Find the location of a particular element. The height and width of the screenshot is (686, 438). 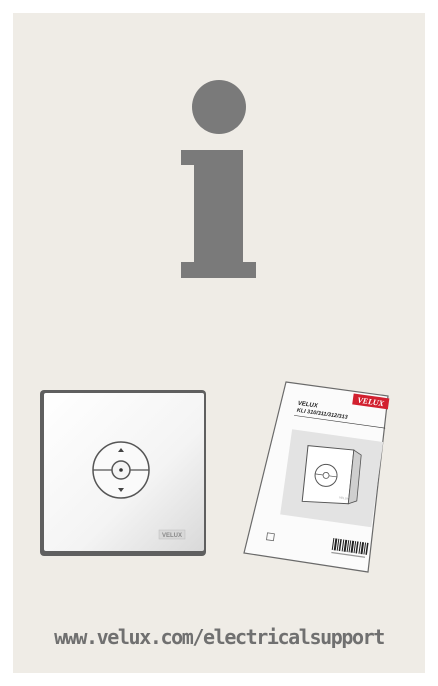

information-i-icon is located at coordinates (218, 179).